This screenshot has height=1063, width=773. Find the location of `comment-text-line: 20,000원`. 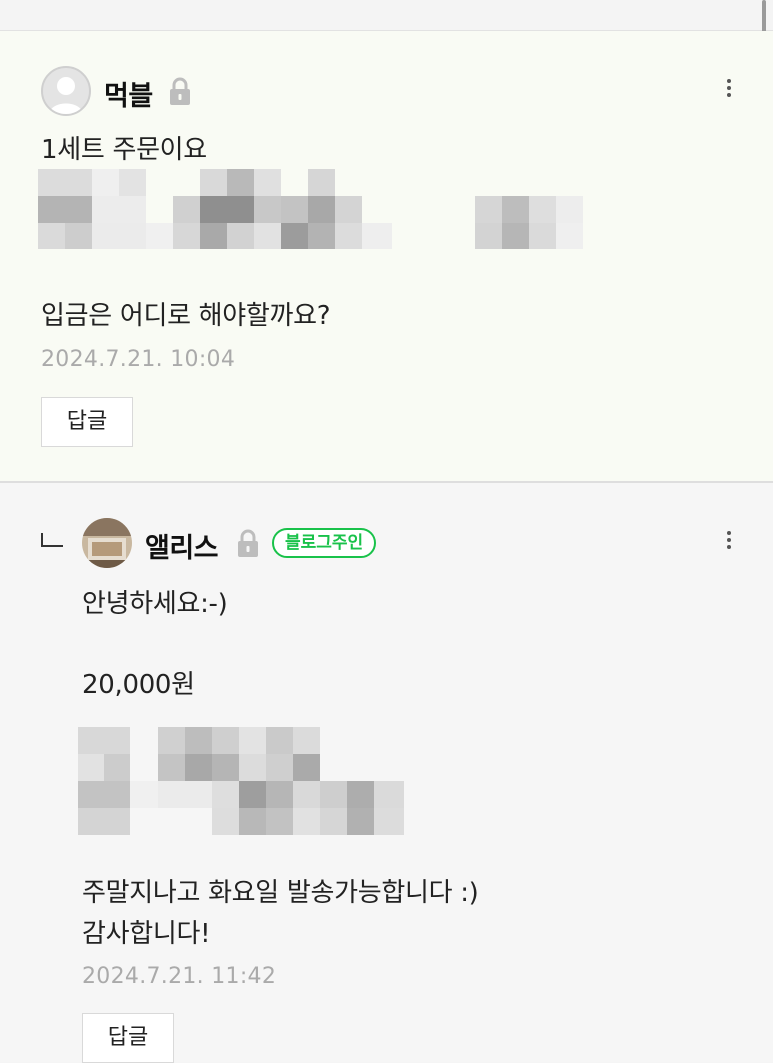

comment-text-line: 20,000원 is located at coordinates (138, 685).